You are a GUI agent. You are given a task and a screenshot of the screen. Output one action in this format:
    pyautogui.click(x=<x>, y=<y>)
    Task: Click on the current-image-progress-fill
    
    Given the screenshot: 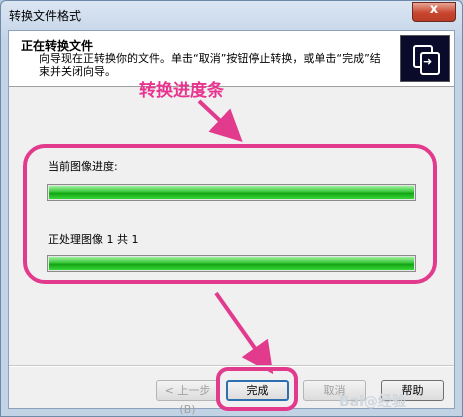 What is the action you would take?
    pyautogui.click(x=231, y=192)
    